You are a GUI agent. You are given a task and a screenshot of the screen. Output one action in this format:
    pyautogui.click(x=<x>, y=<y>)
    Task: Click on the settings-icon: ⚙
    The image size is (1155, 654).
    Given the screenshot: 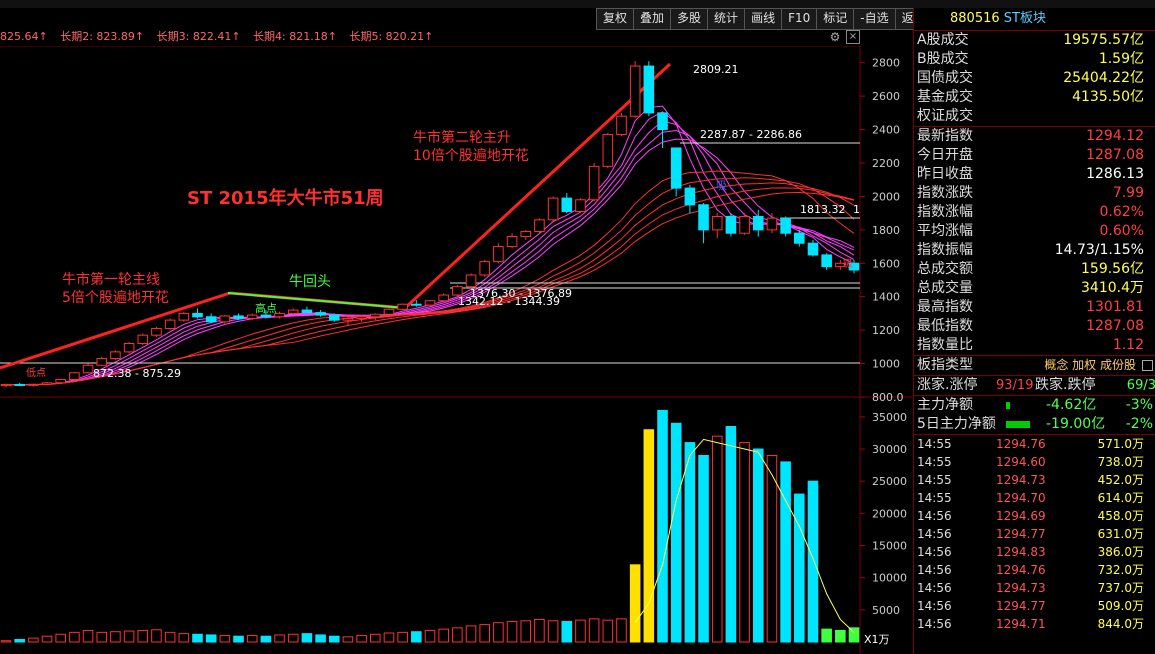 What is the action you would take?
    pyautogui.click(x=835, y=37)
    